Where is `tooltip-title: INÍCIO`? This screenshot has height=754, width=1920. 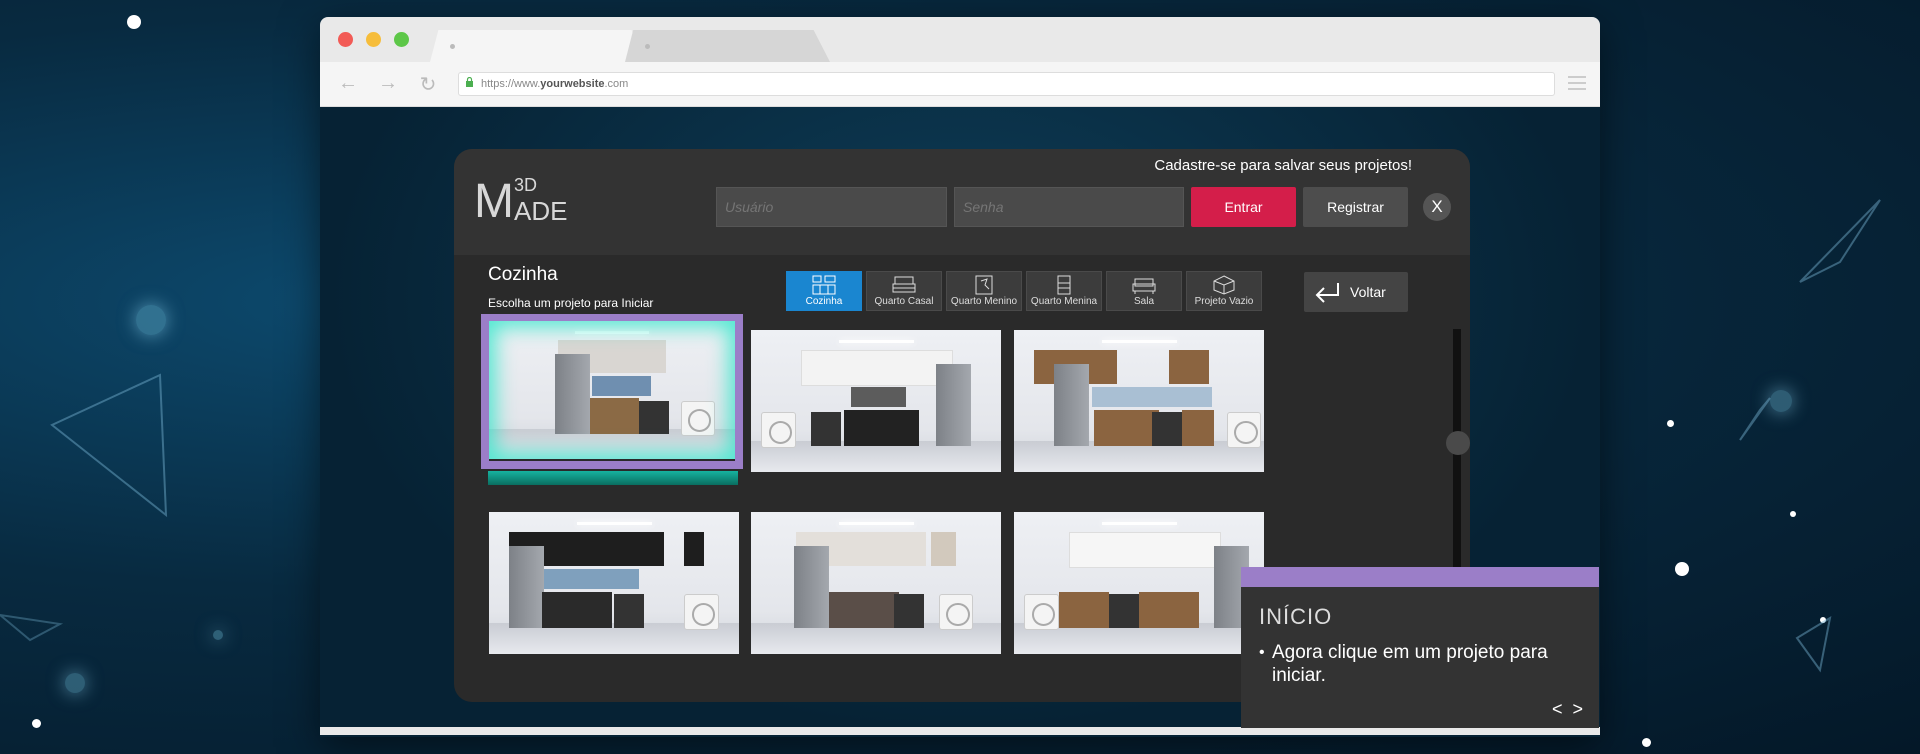
tooltip-title: INÍCIO is located at coordinates (1296, 616).